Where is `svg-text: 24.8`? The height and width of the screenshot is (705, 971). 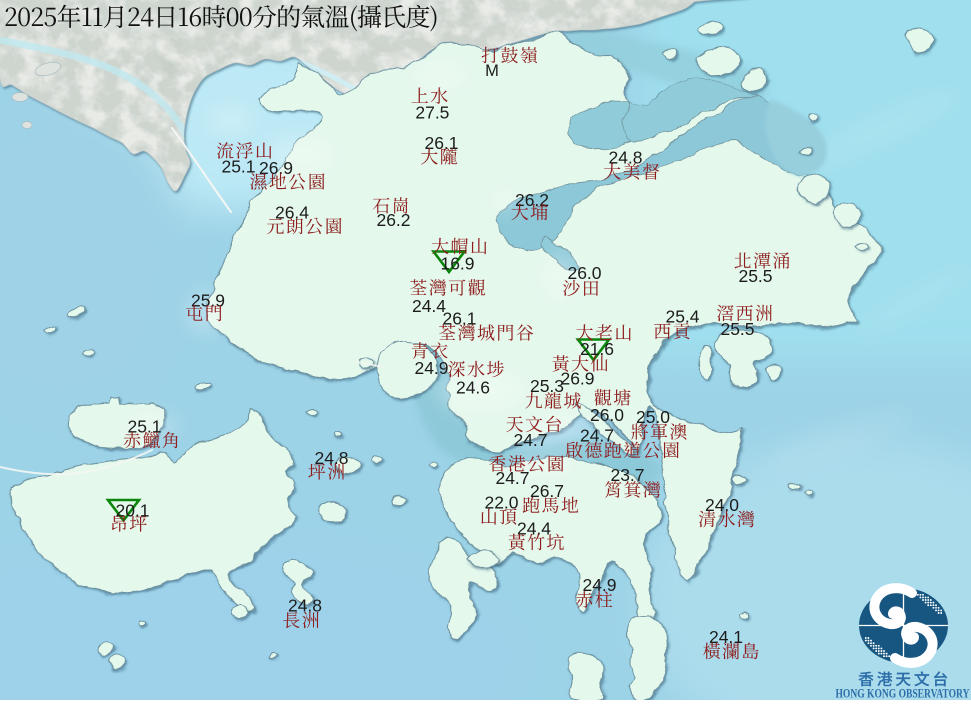
svg-text: 24.8 is located at coordinates (625, 157).